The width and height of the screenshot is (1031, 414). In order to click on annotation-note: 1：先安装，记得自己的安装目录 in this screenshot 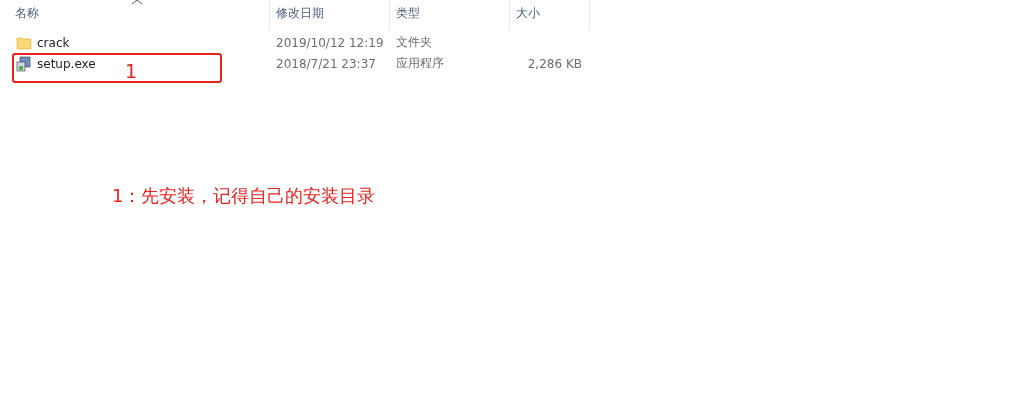, I will do `click(244, 196)`.